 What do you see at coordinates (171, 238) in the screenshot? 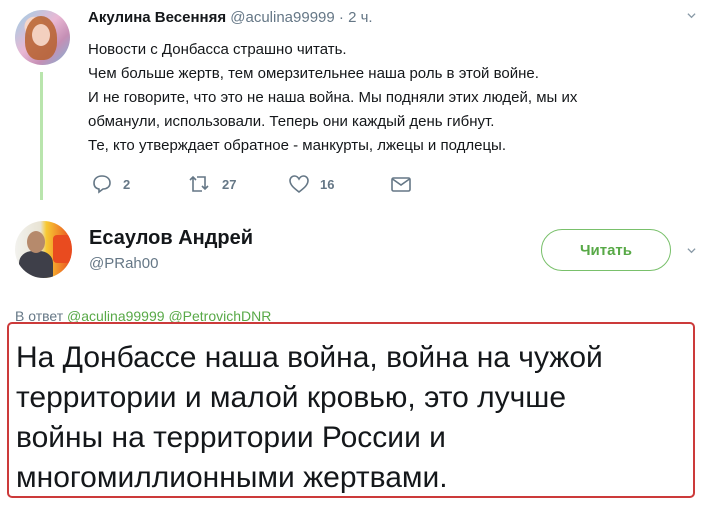
I see `author-name: Есаулов Андрей` at bounding box center [171, 238].